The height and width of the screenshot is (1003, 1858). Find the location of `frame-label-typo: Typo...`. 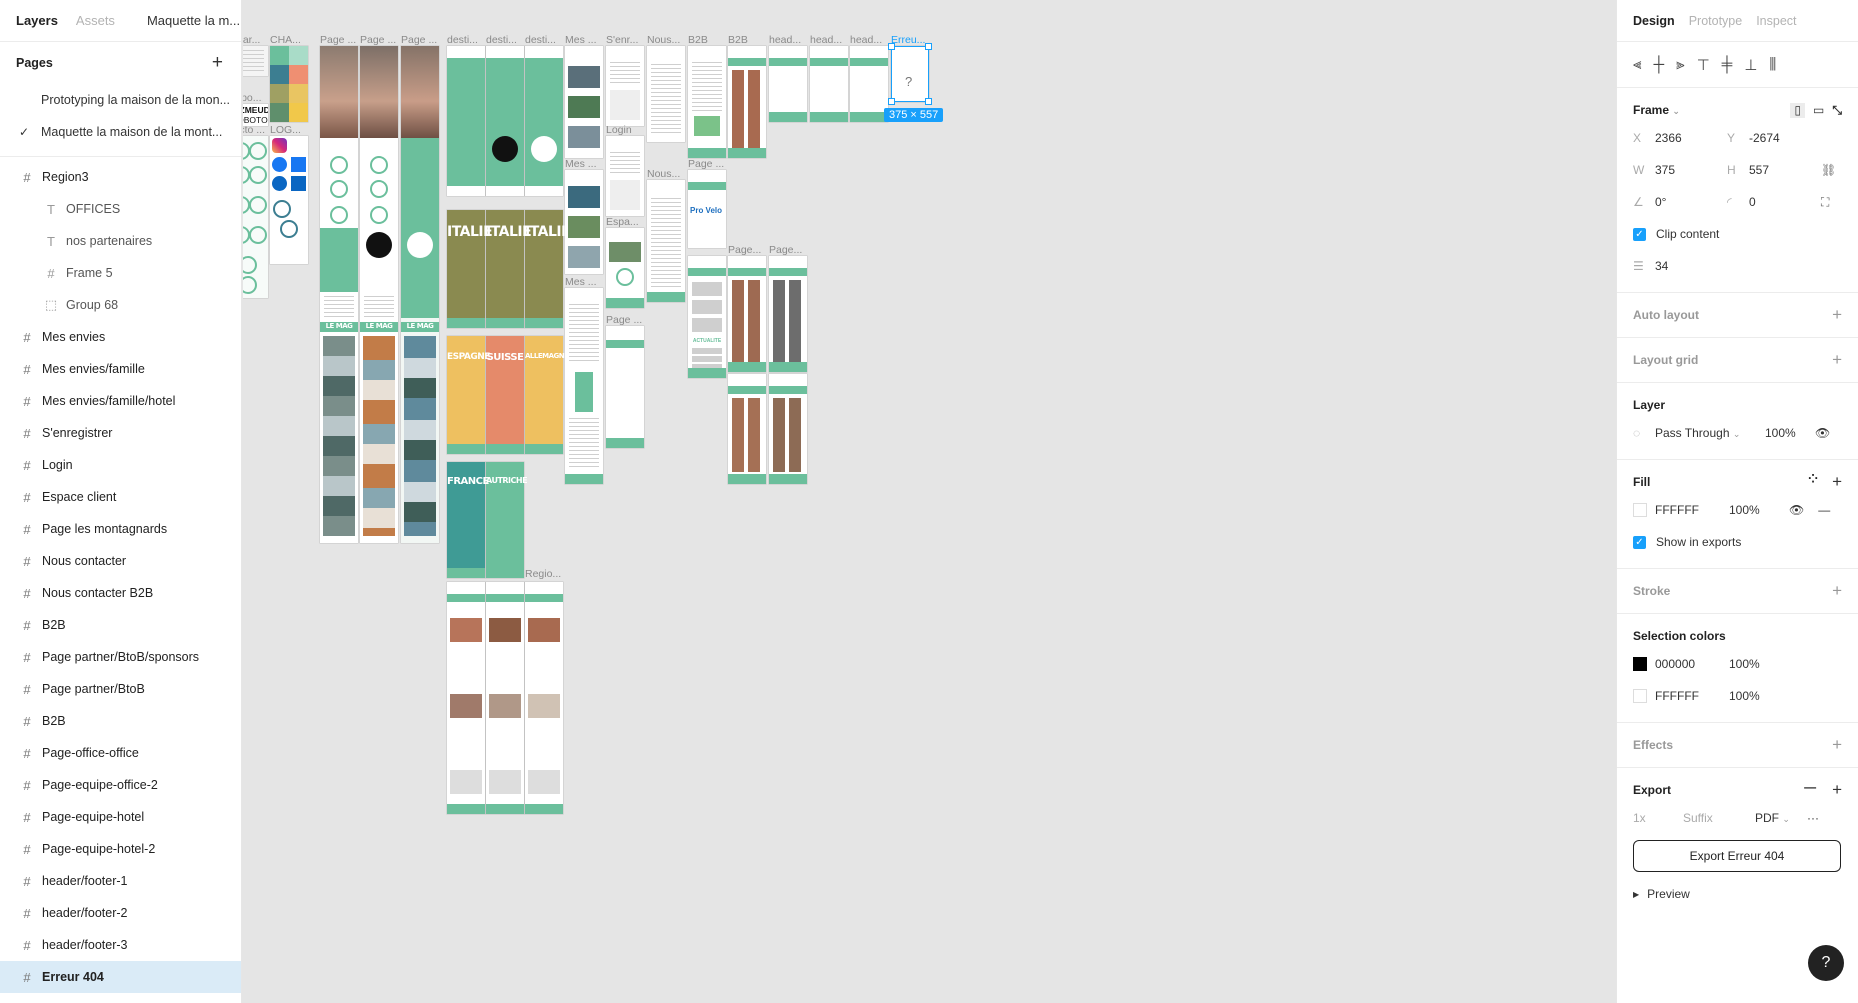

frame-label-typo: Typo... is located at coordinates (252, 98).